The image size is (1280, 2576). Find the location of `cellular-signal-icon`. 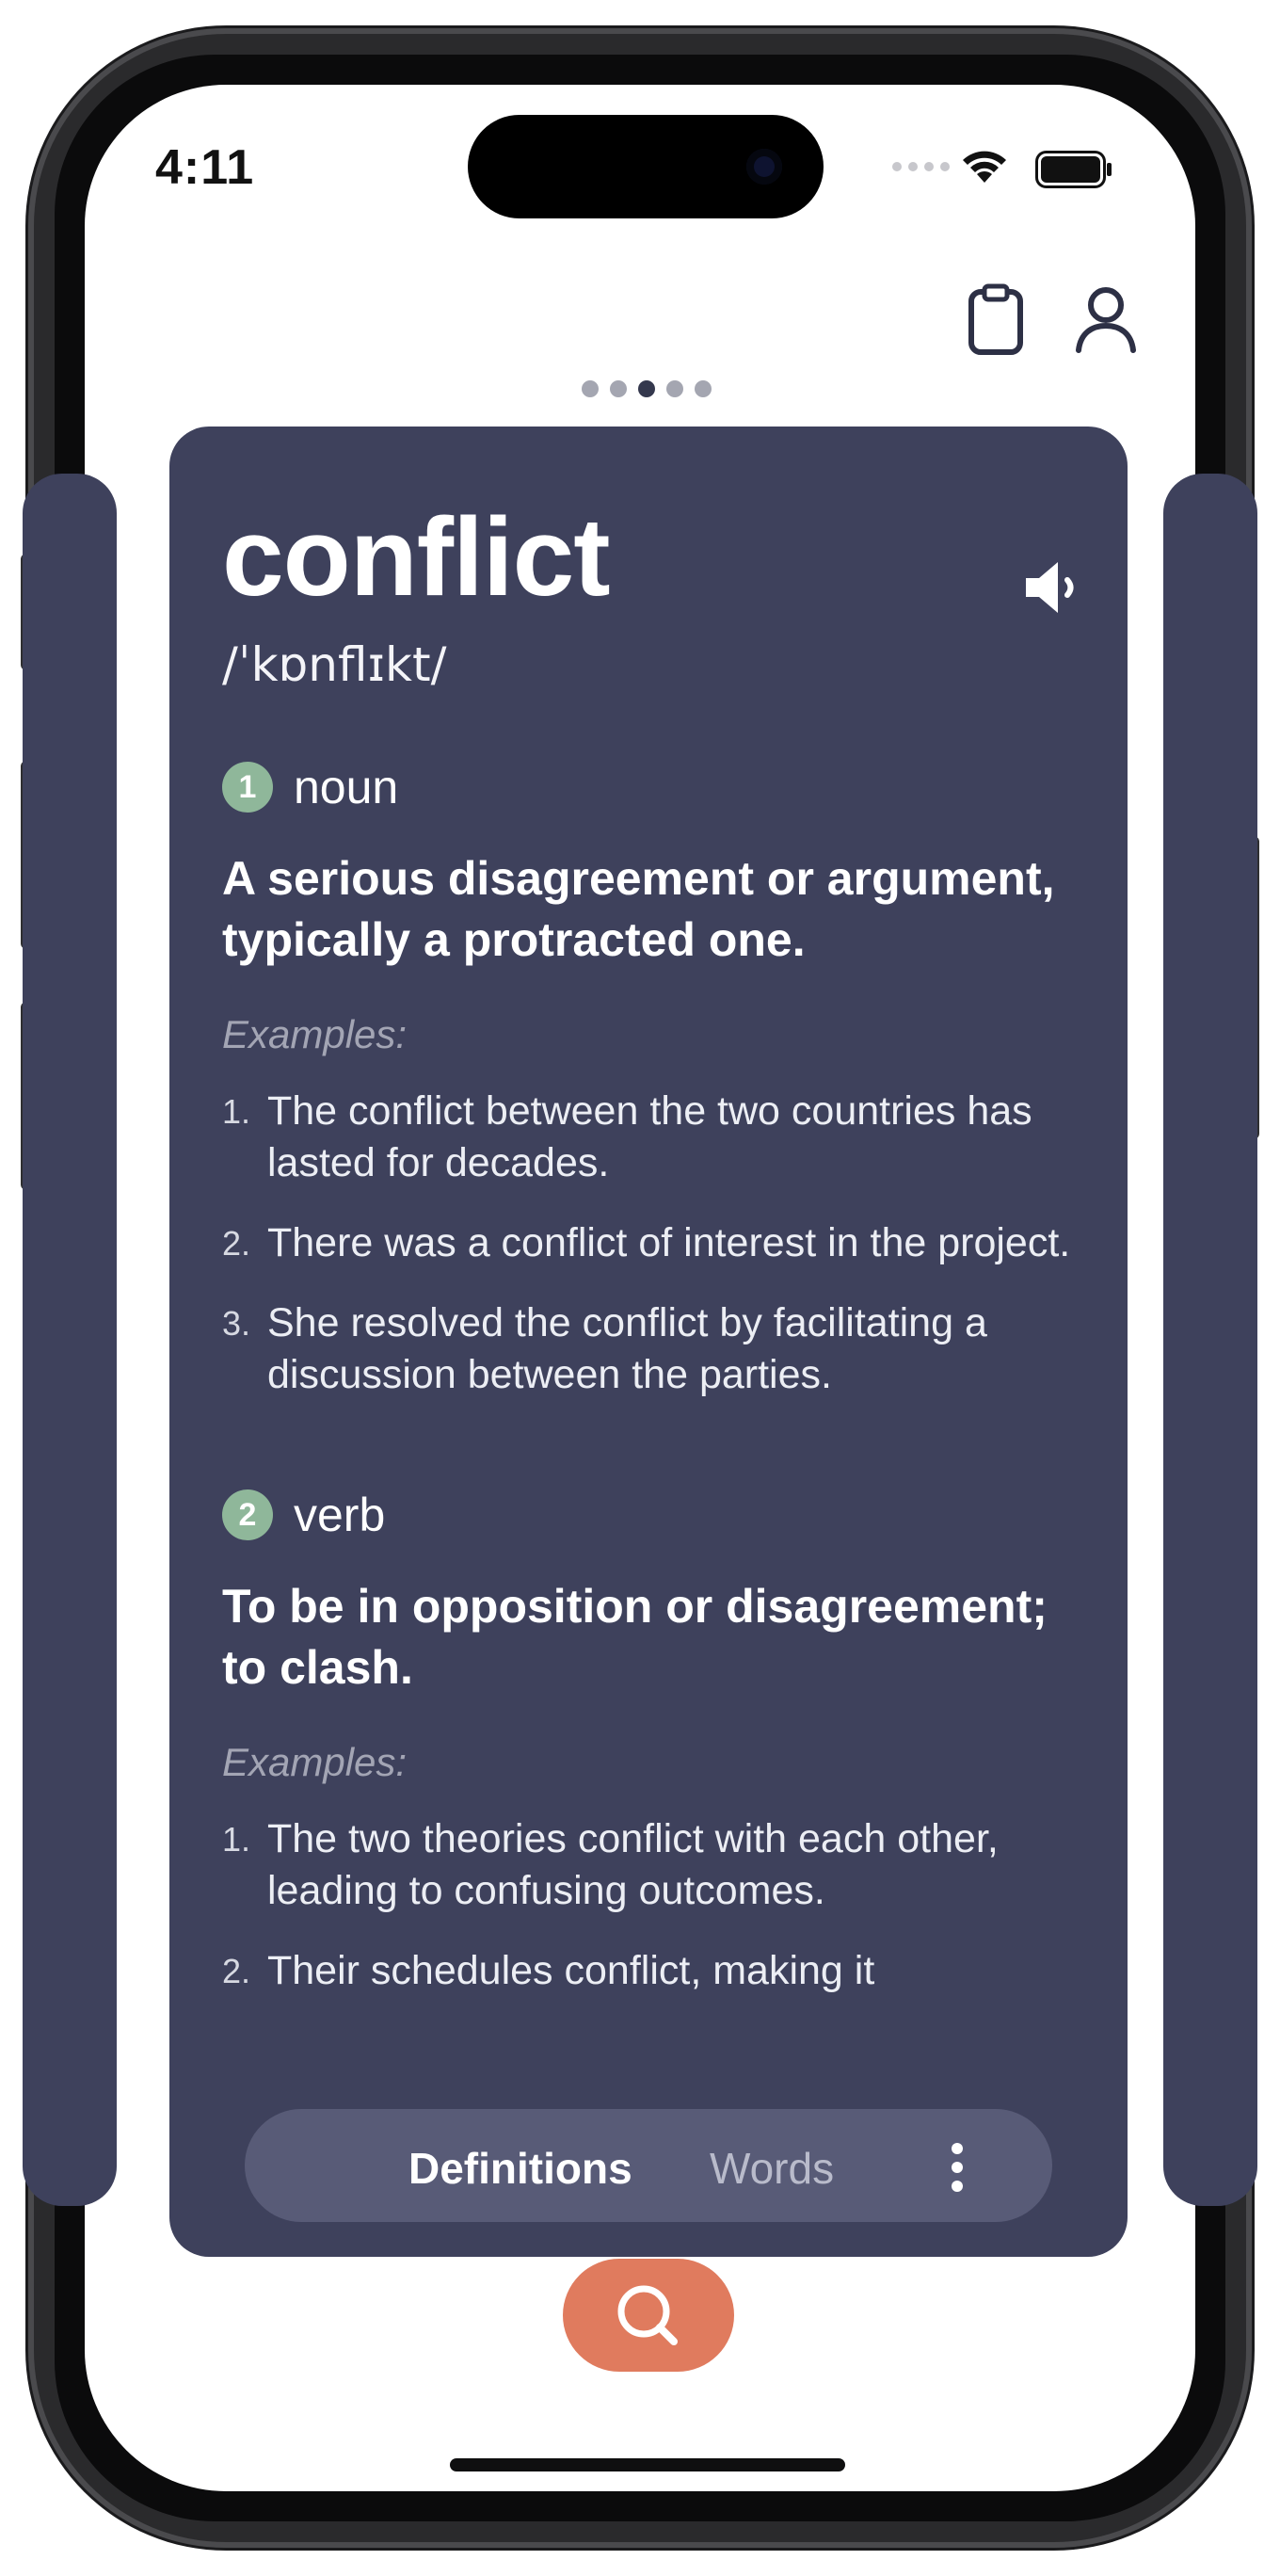

cellular-signal-icon is located at coordinates (921, 166).